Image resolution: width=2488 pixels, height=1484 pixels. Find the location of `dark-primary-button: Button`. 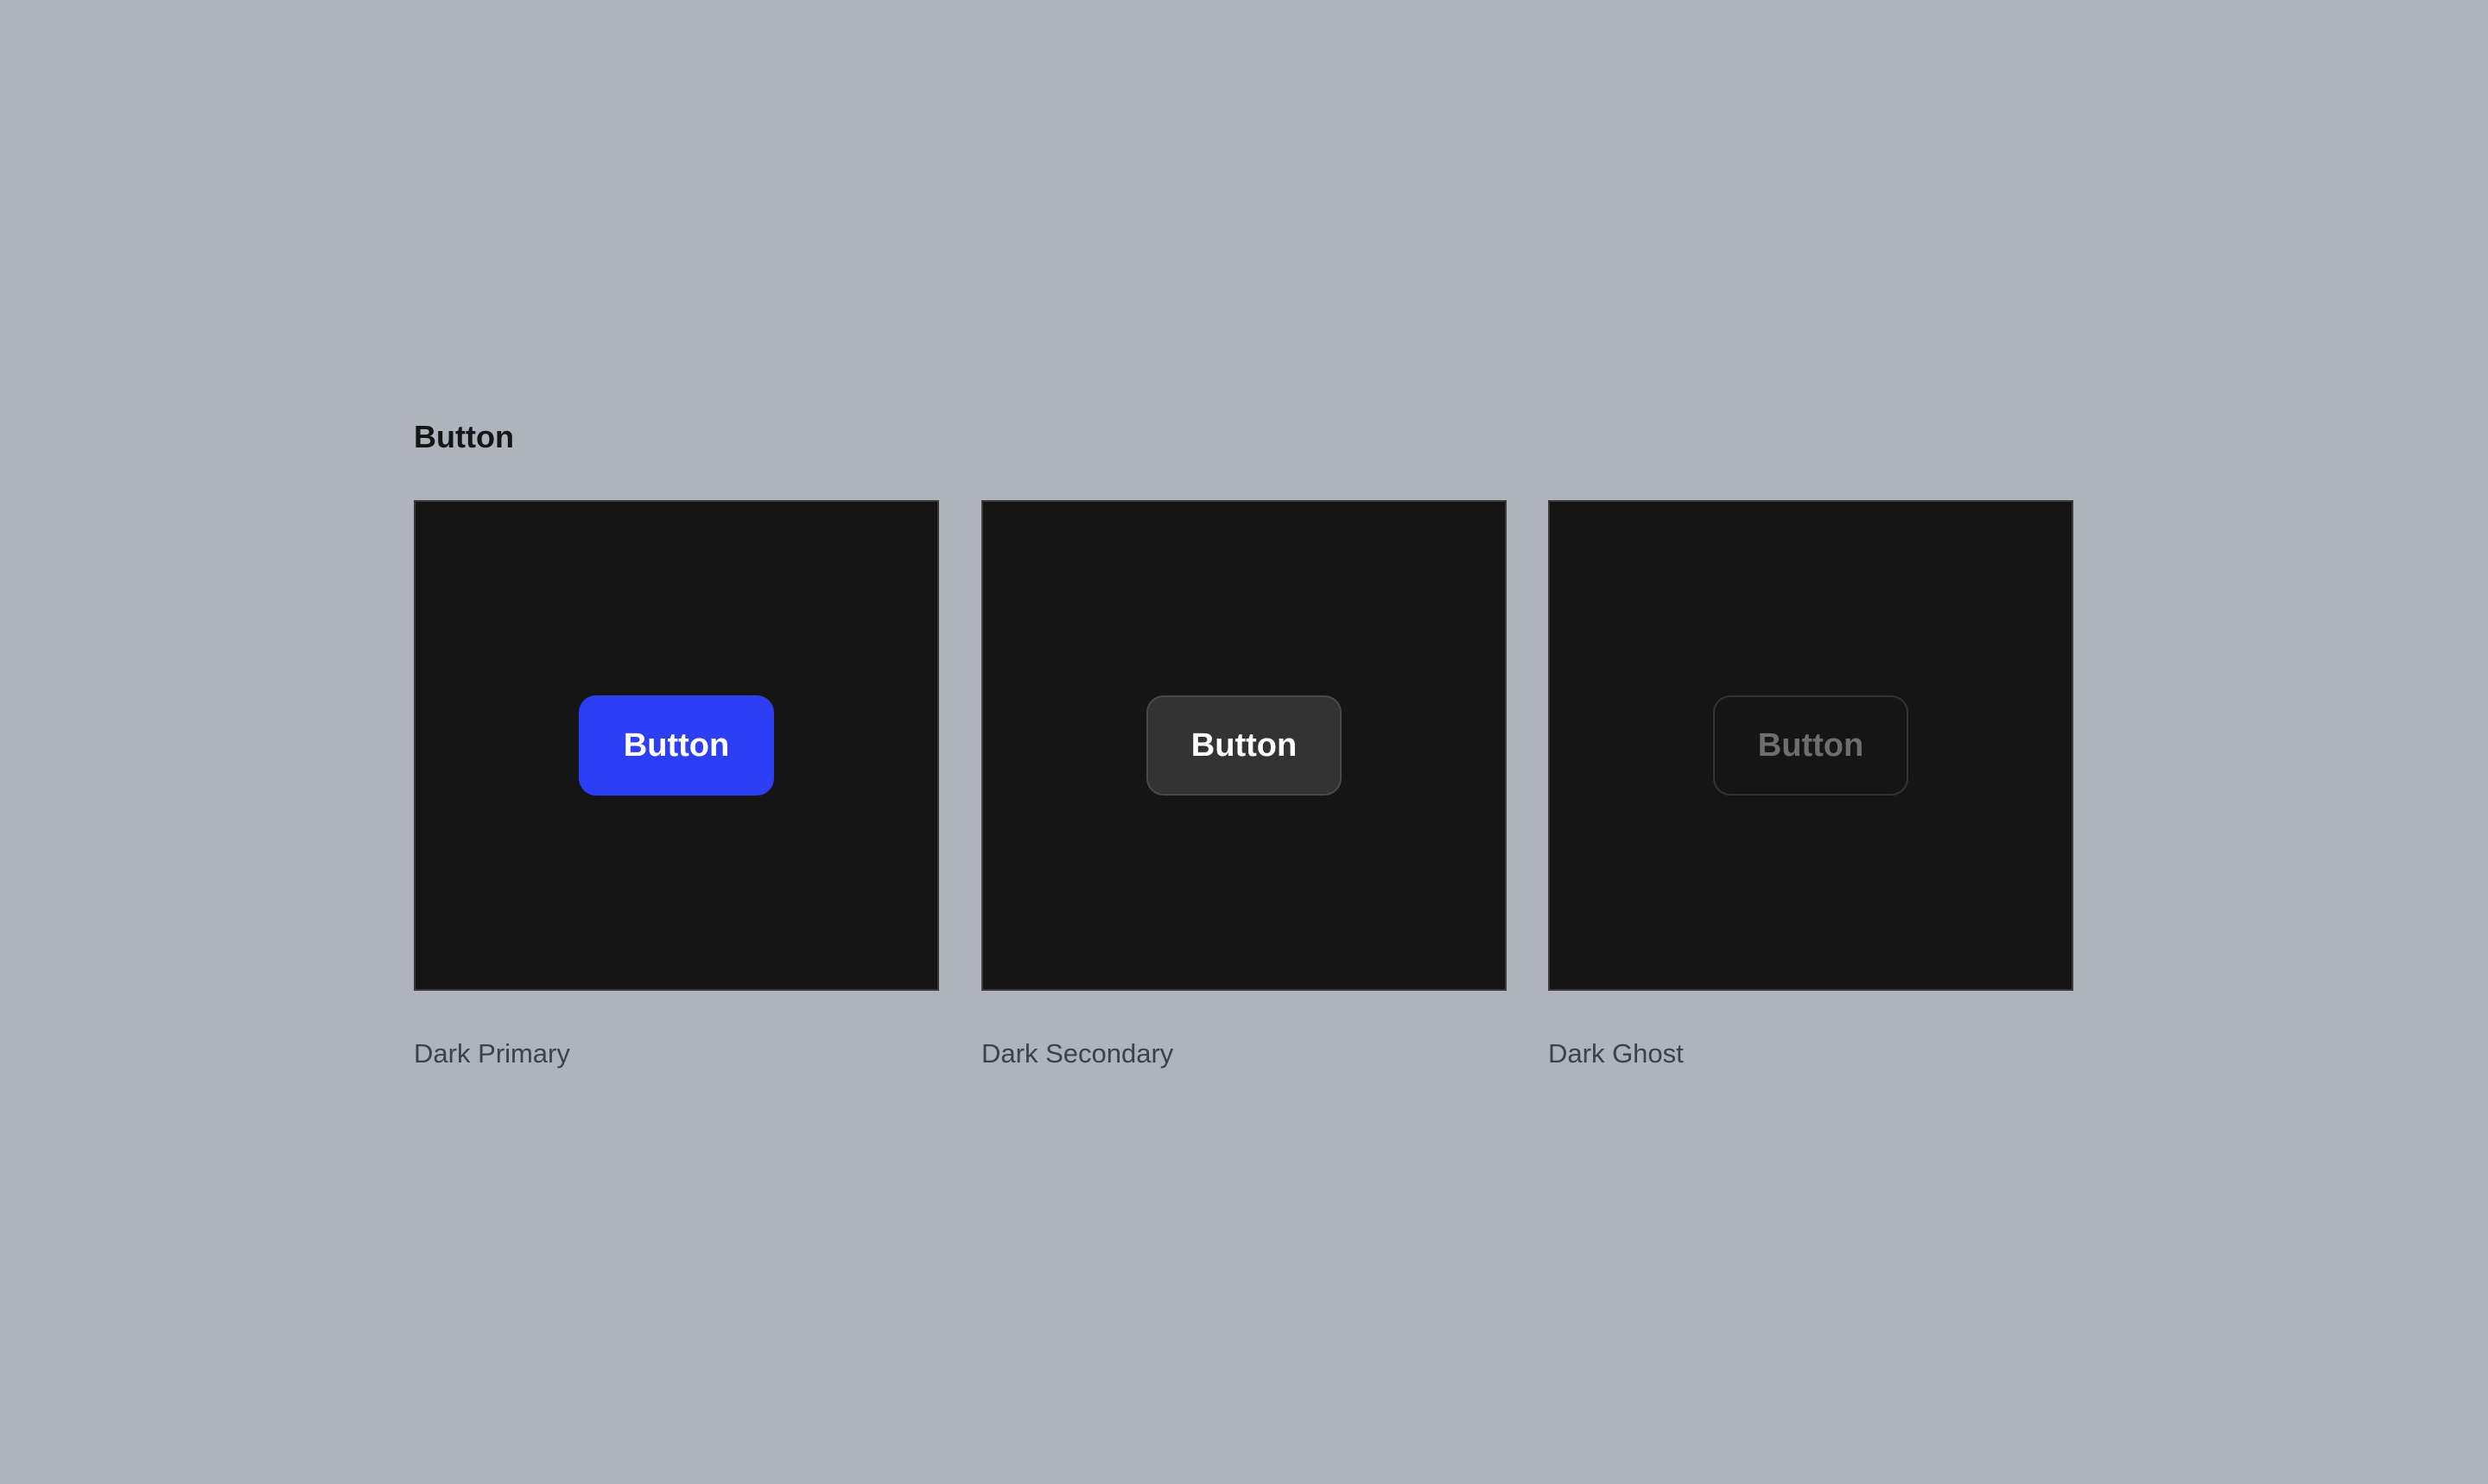

dark-primary-button: Button is located at coordinates (677, 745).